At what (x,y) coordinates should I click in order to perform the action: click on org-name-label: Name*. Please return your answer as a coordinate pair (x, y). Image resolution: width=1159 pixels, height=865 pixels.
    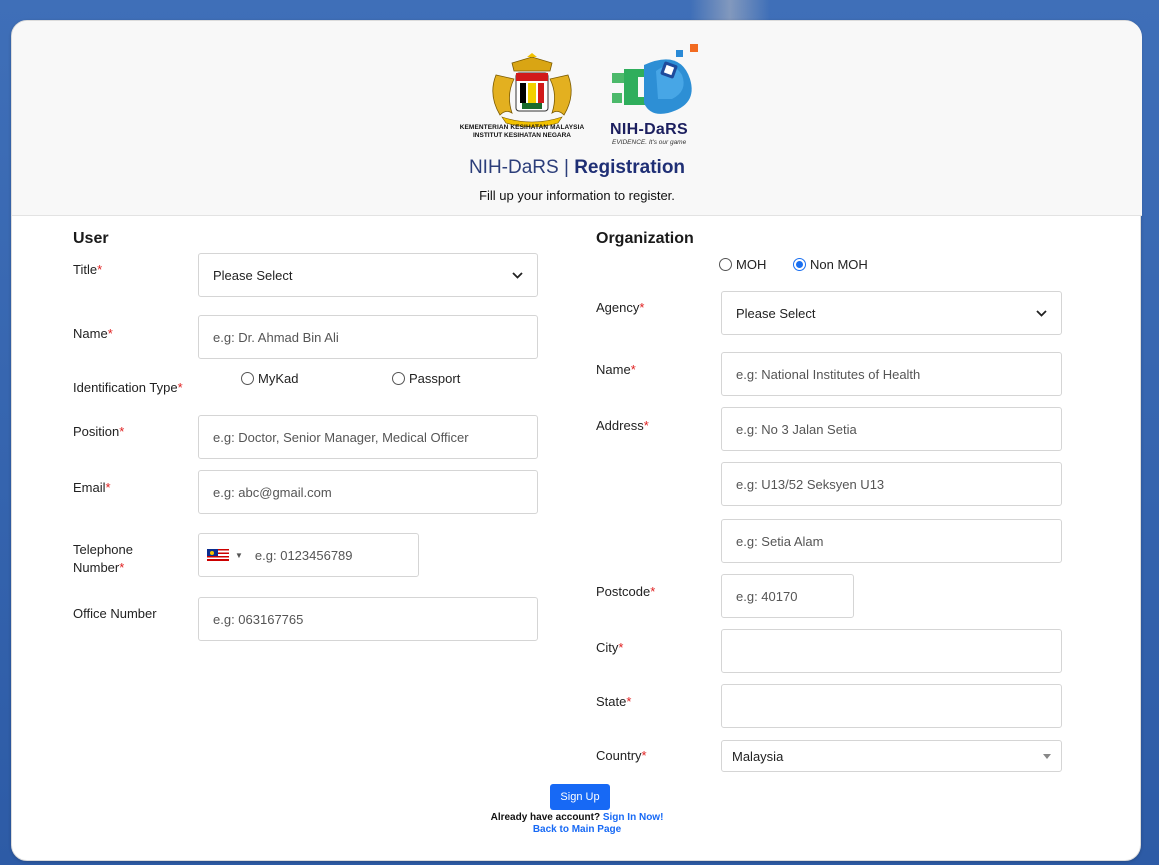
    Looking at the image, I should click on (616, 370).